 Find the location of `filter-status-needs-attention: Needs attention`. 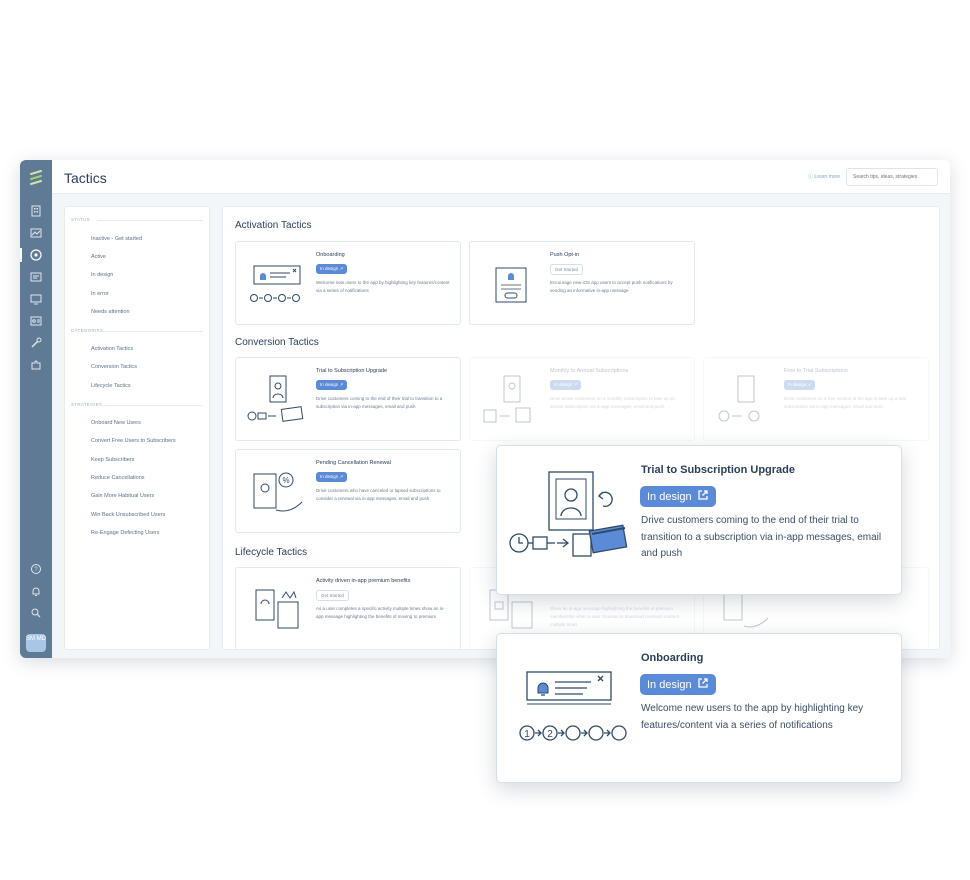

filter-status-needs-attention: Needs attention is located at coordinates (110, 312).